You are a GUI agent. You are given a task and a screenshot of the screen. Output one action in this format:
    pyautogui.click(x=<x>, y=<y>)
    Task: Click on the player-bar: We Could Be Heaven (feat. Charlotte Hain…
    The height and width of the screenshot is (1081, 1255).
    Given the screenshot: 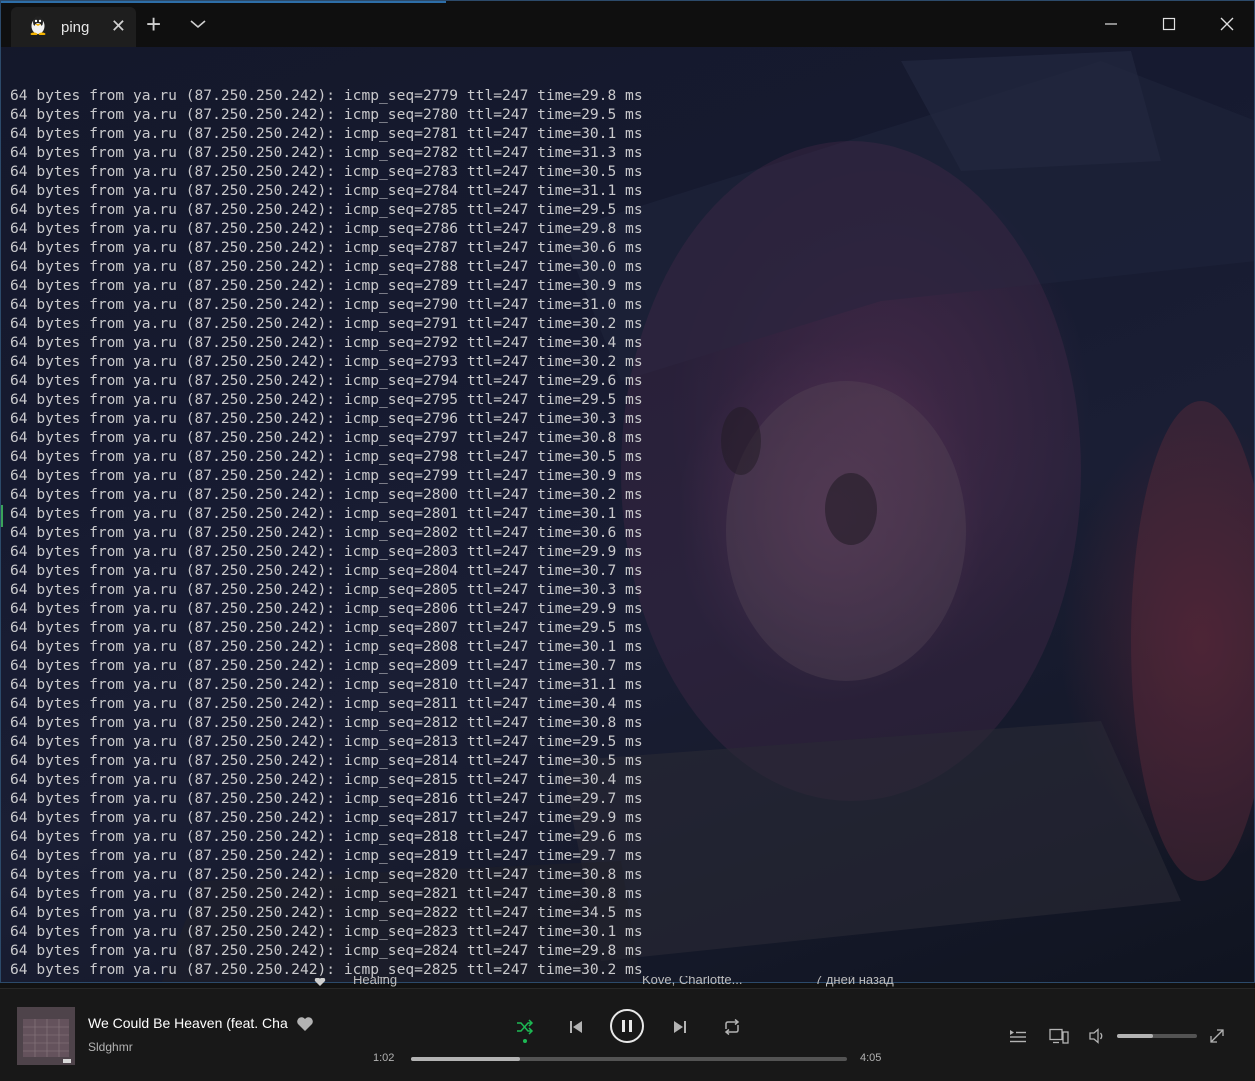 What is the action you would take?
    pyautogui.click(x=627, y=1034)
    